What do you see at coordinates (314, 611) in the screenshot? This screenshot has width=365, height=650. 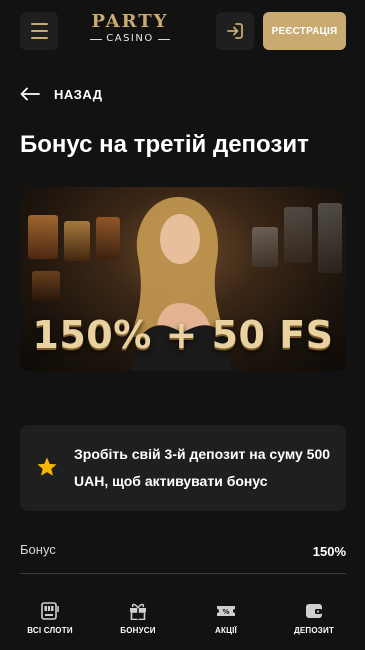 I see `wallet-icon` at bounding box center [314, 611].